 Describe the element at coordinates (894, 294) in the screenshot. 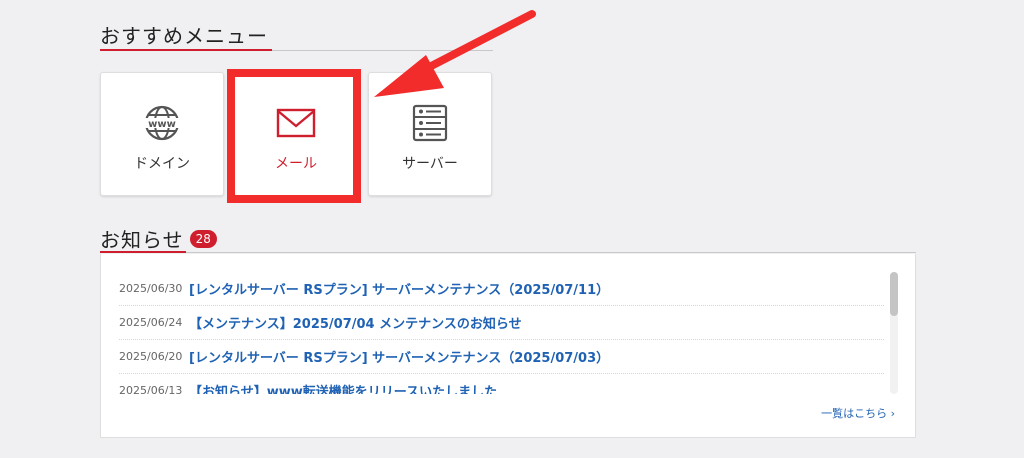

I see `news-scrollbar-thumb` at that location.